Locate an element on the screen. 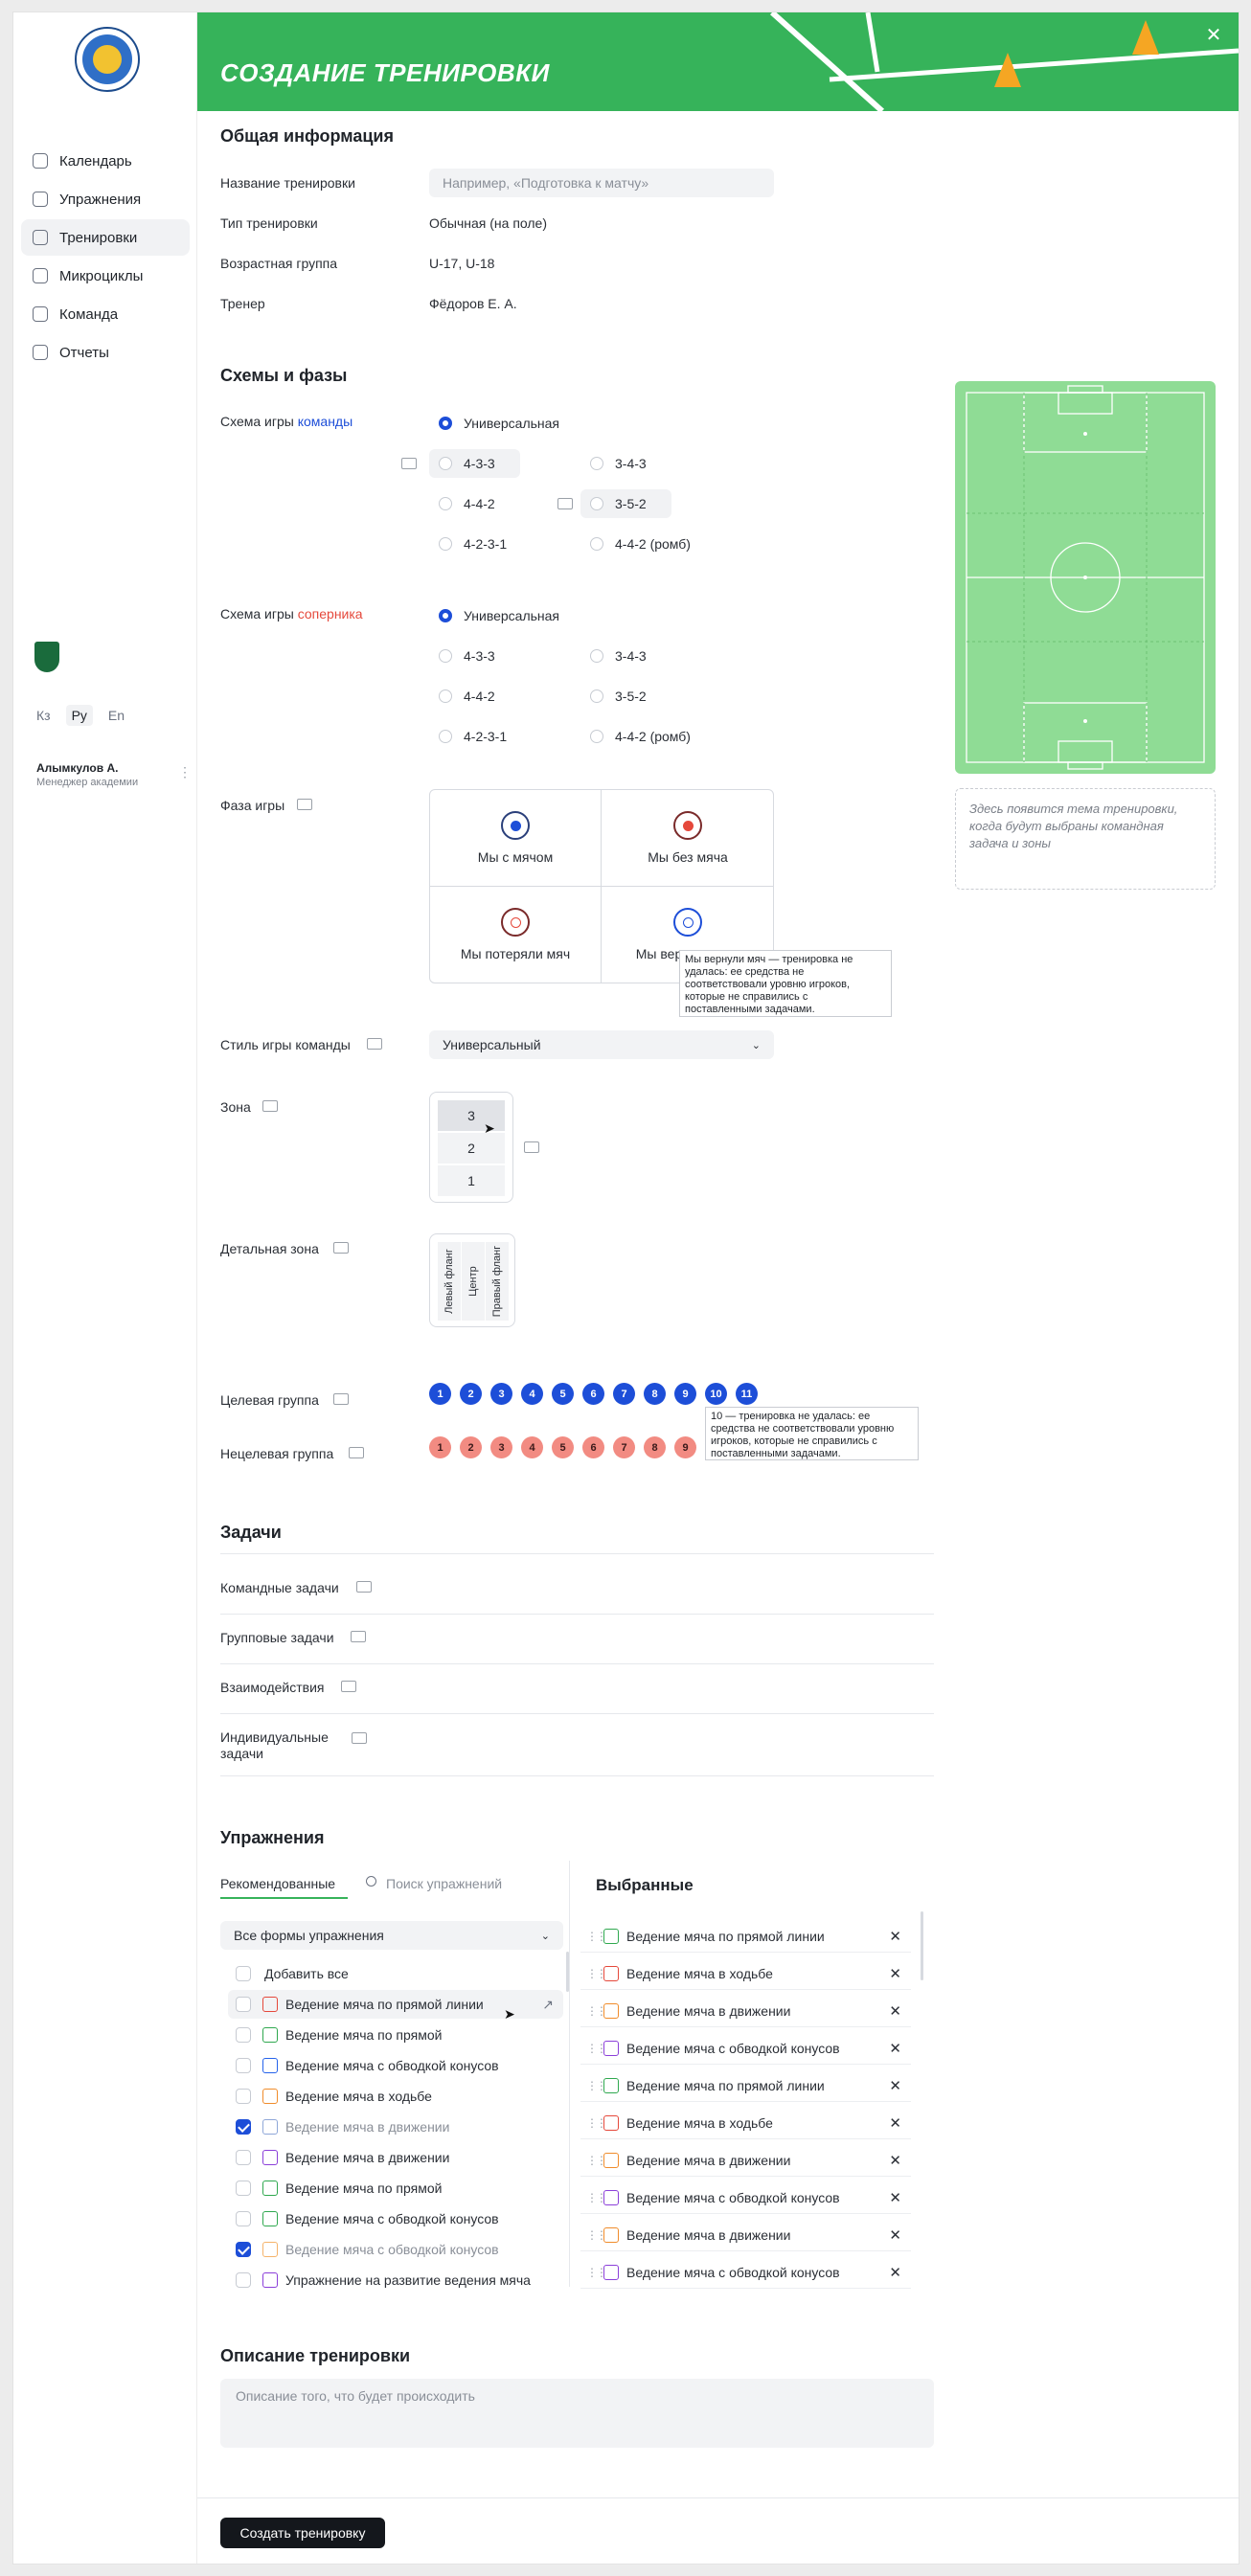 This screenshot has width=1251, height=2576. exercise-search-input: Поиск упражнений is located at coordinates (444, 1883).